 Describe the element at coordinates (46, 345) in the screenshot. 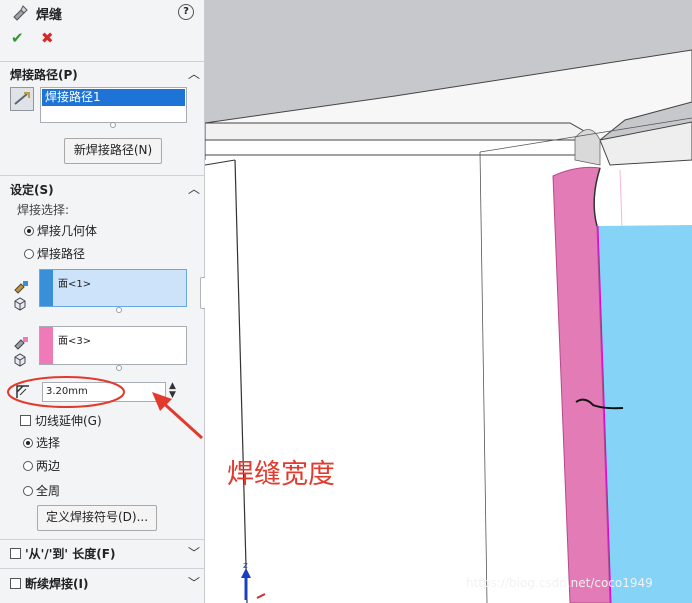

I see `face-2-color-swatch` at that location.